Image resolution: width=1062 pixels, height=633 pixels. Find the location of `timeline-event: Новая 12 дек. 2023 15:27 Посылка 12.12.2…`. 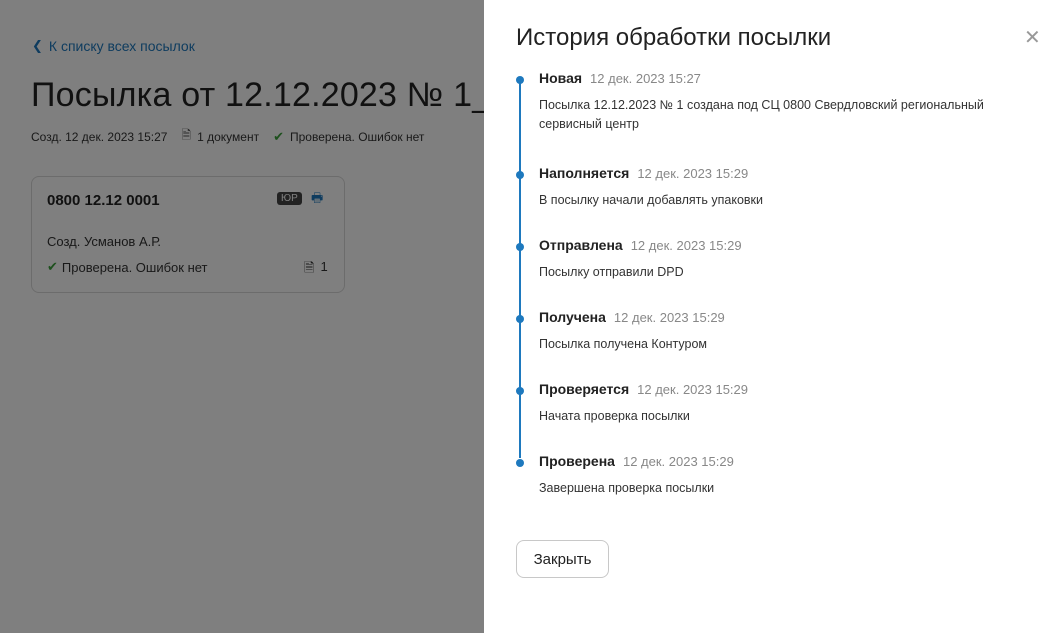

timeline-event: Новая 12 дек. 2023 15:27 Посылка 12.12.2… is located at coordinates (776, 117).